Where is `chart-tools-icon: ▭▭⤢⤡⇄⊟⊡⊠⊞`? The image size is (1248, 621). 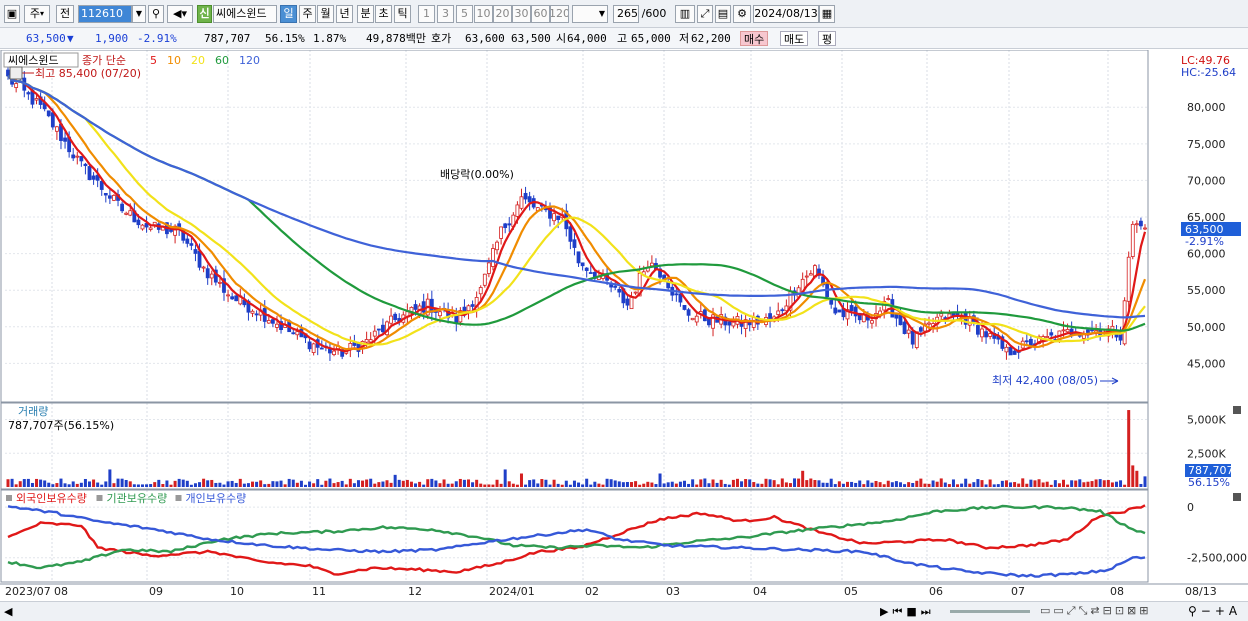 chart-tools-icon: ▭▭⤢⤡⇄⊟⊡⊠⊞ is located at coordinates (1095, 611).